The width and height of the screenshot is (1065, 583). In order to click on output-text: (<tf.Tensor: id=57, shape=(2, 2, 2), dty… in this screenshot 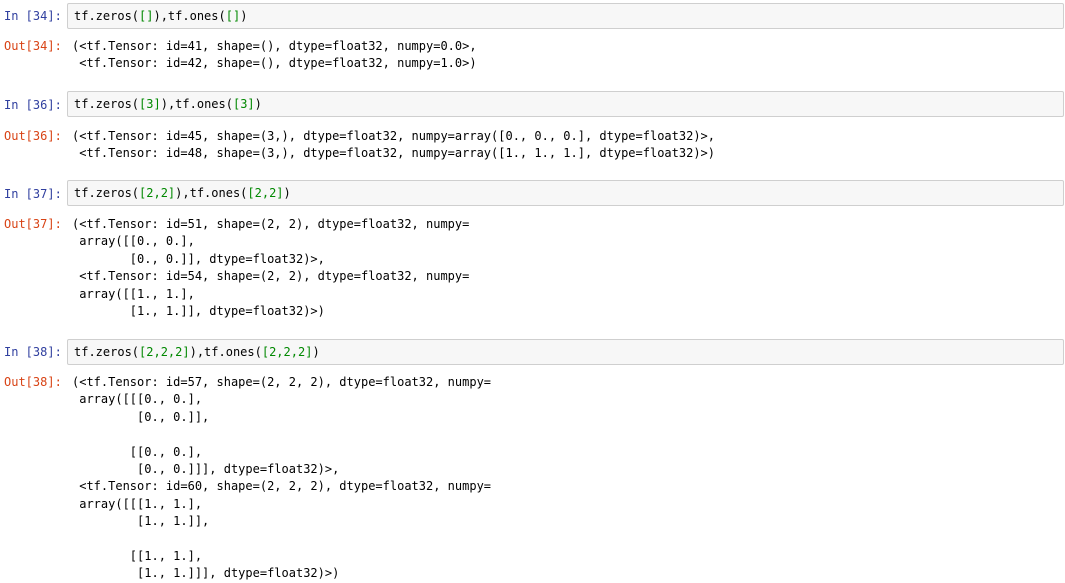, I will do `click(282, 478)`.